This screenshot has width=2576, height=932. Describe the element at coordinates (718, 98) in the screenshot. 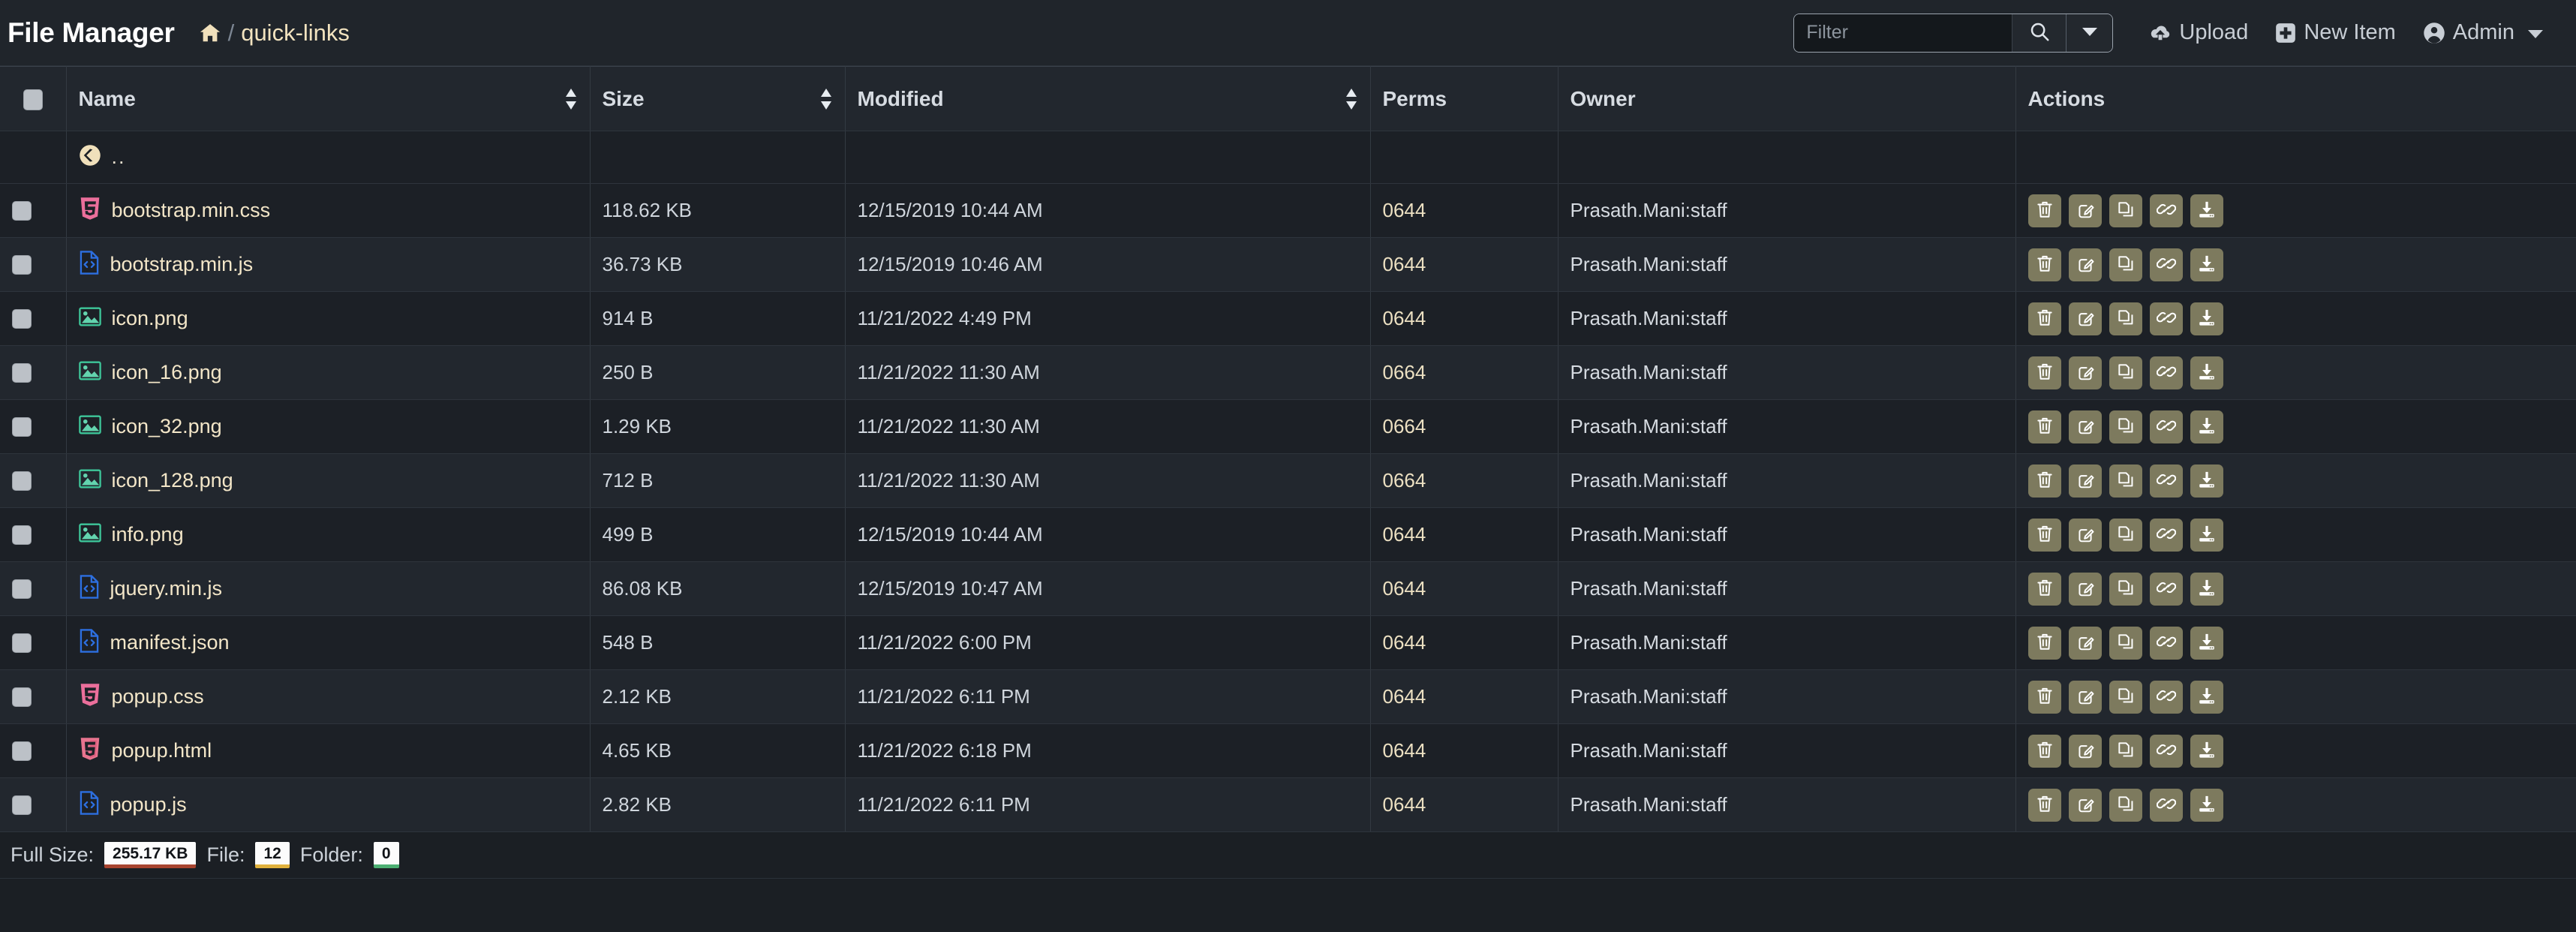

I see `column-header-size: Size` at that location.